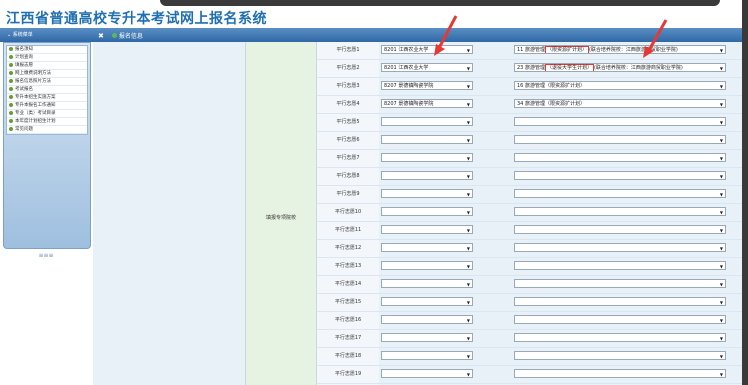 This screenshot has height=385, width=748. What do you see at coordinates (348, 230) in the screenshot?
I see `choice-label: 平行志愿11` at bounding box center [348, 230].